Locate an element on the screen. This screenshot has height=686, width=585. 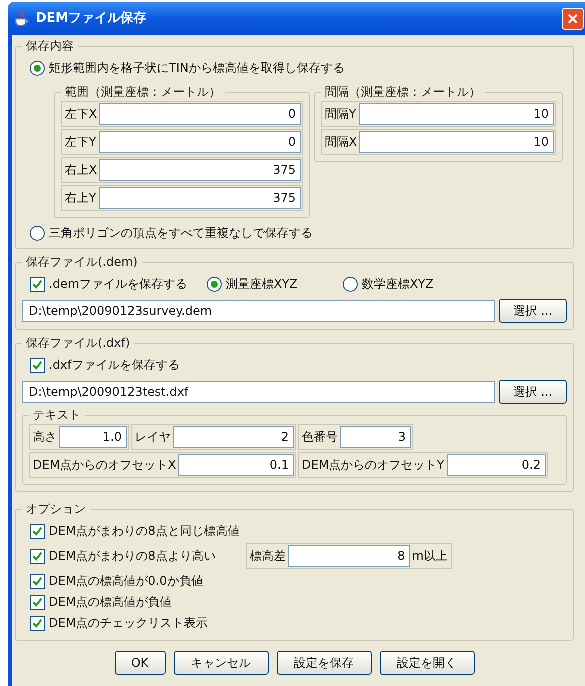
field-label: 右上X is located at coordinates (81, 170).